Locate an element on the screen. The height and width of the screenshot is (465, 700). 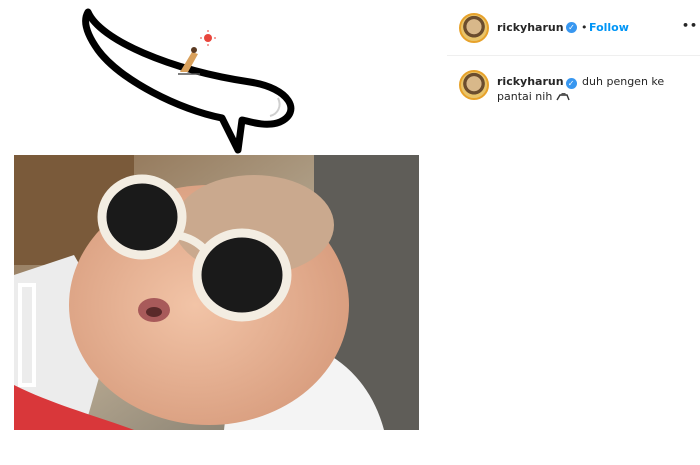
post-header: rickyharun ✓ • Follow •• is located at coordinates (573, 28).